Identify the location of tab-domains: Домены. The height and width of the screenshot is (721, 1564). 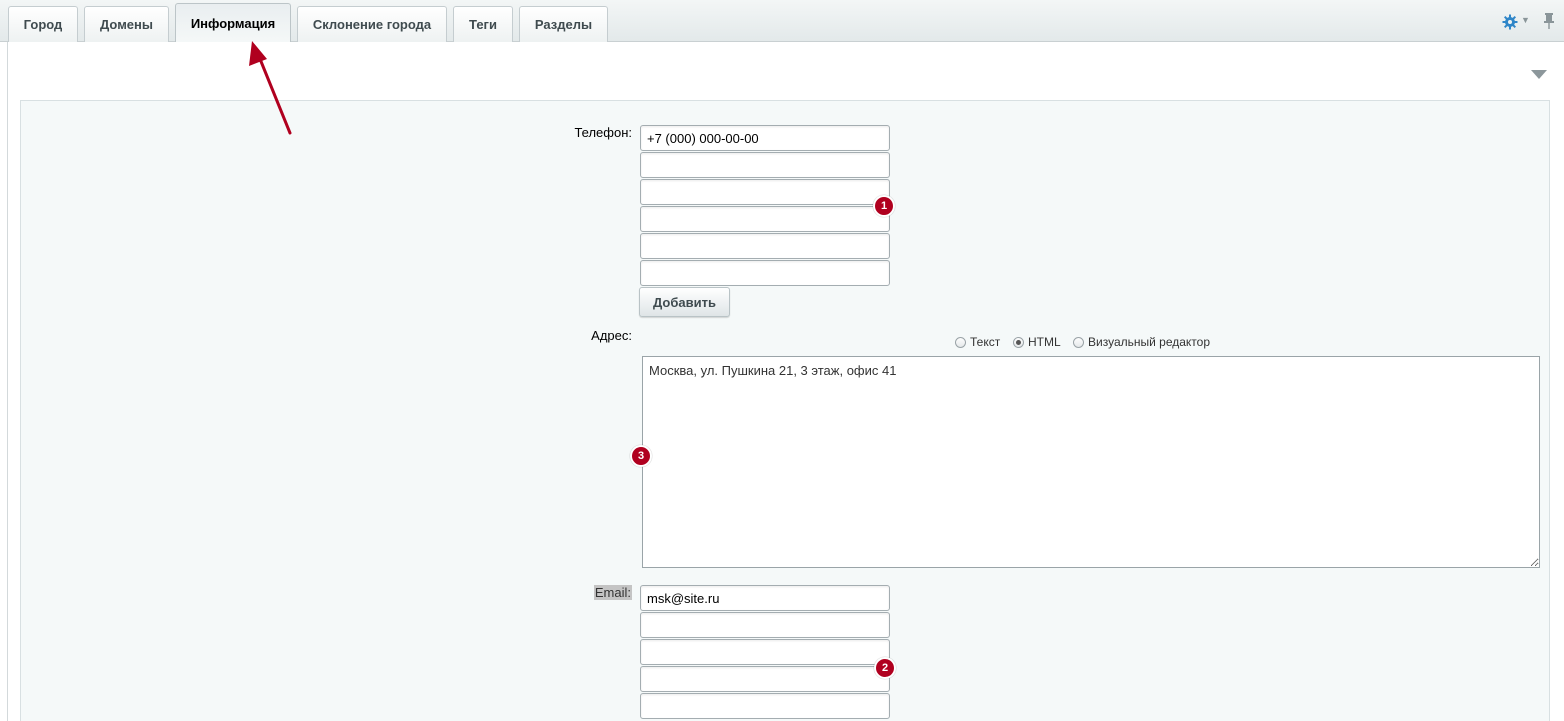
(126, 24).